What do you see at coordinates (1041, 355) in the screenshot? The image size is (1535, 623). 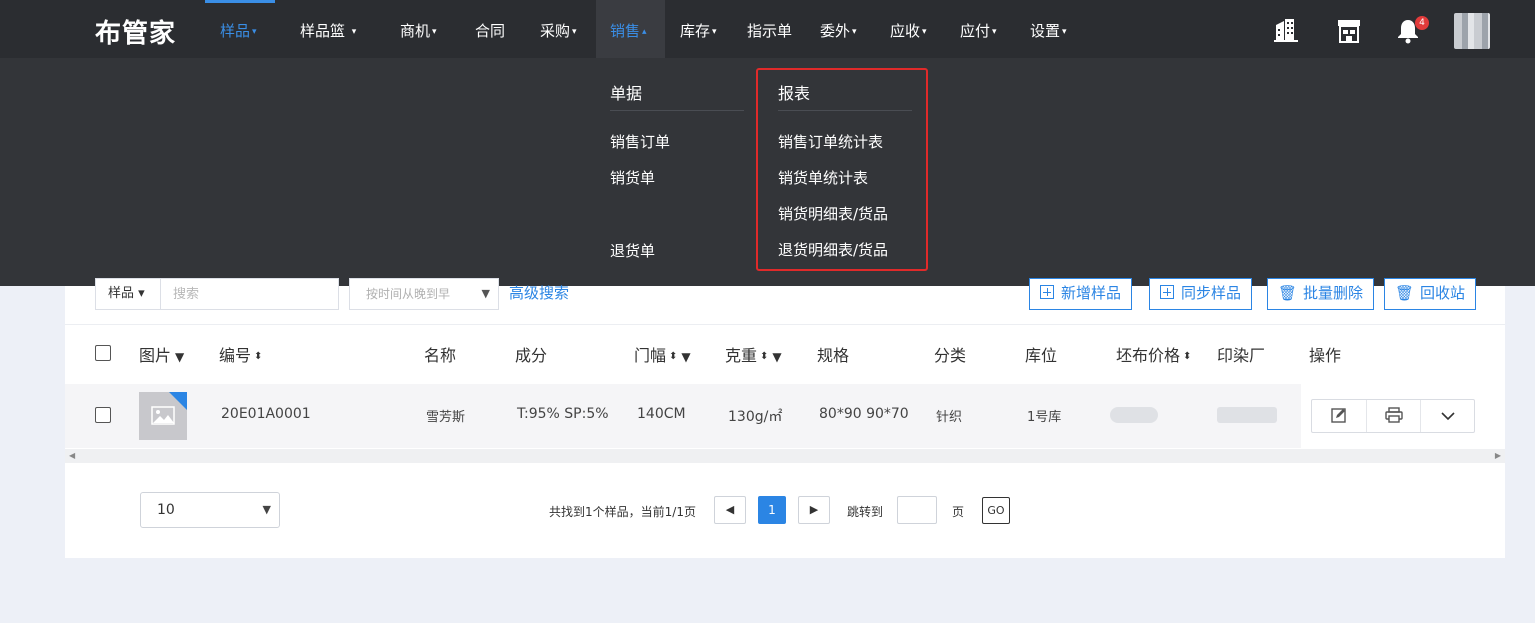 I see `column-header-location: 库位` at bounding box center [1041, 355].